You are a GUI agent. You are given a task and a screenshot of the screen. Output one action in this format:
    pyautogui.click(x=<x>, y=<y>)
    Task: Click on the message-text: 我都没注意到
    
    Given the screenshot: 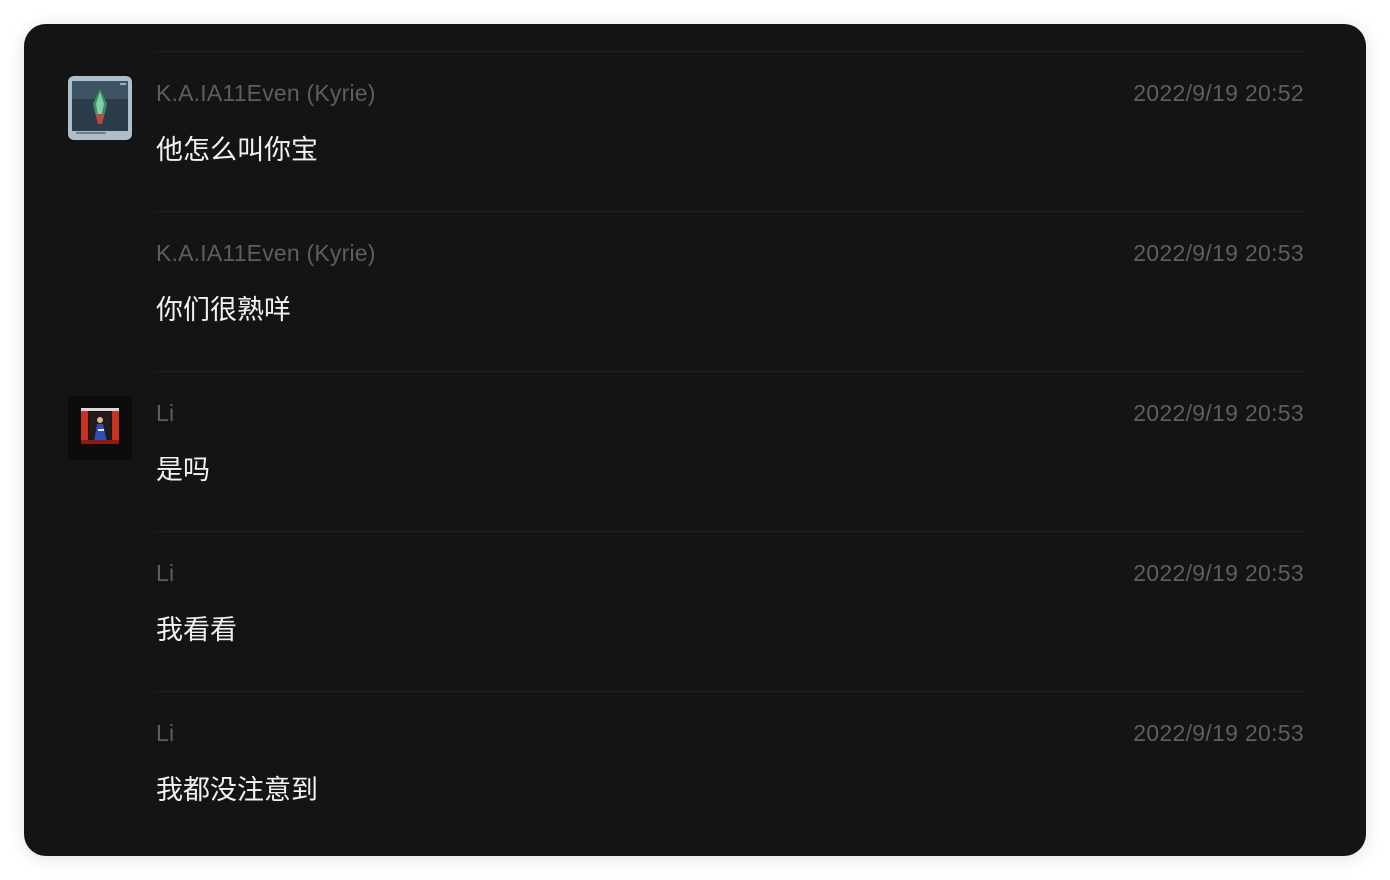 What is the action you would take?
    pyautogui.click(x=237, y=790)
    